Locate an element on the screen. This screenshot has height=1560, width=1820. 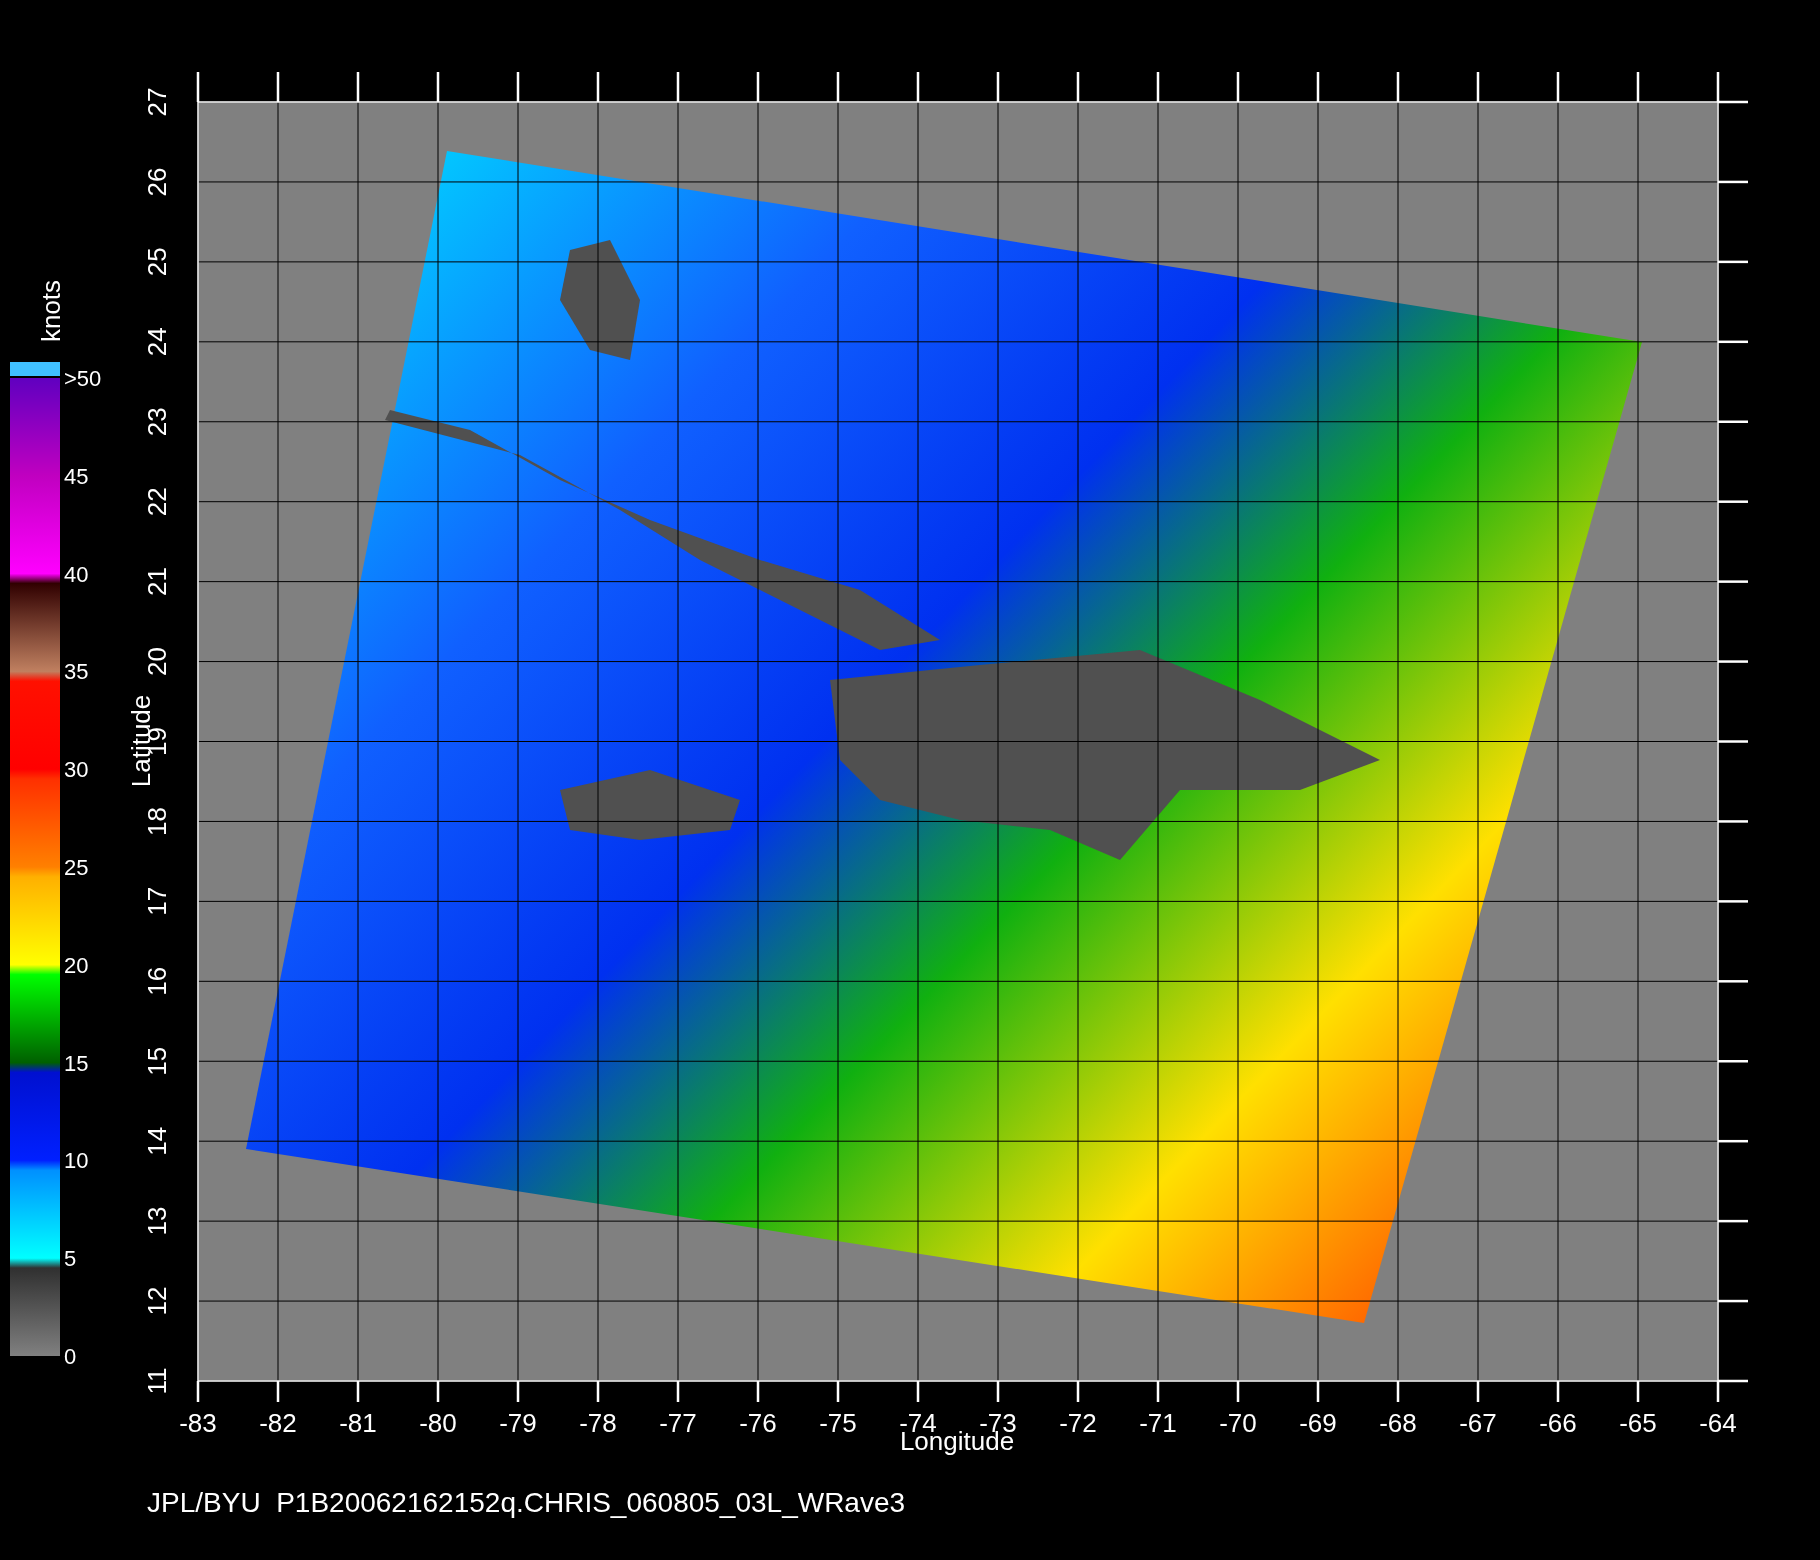
longitude-tick-label: -78 is located at coordinates (598, 1423).